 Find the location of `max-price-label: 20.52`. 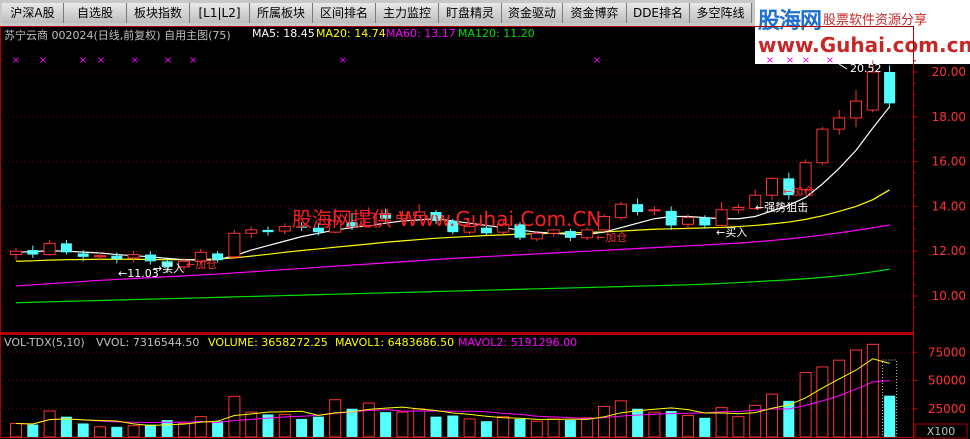

max-price-label: 20.52 is located at coordinates (866, 68).